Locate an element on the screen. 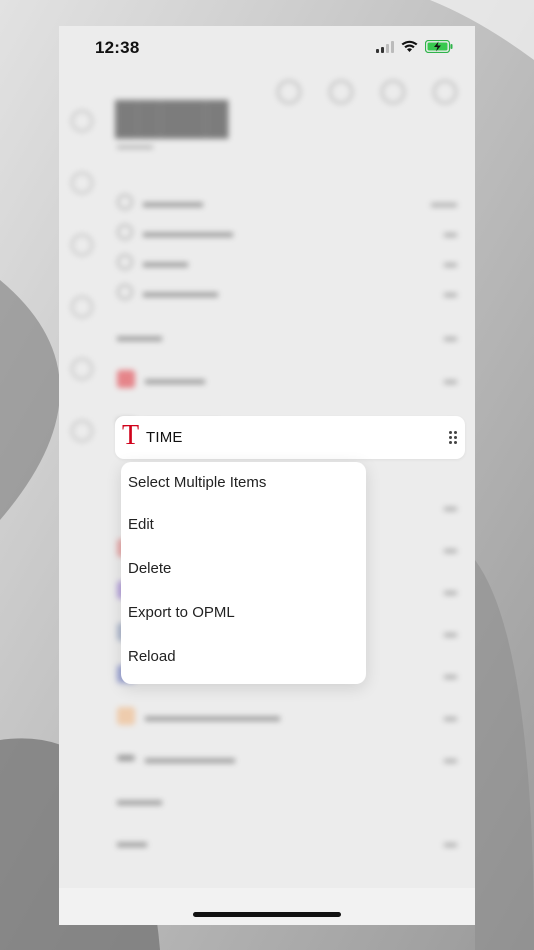 The height and width of the screenshot is (950, 534). home-indicator is located at coordinates (267, 914).